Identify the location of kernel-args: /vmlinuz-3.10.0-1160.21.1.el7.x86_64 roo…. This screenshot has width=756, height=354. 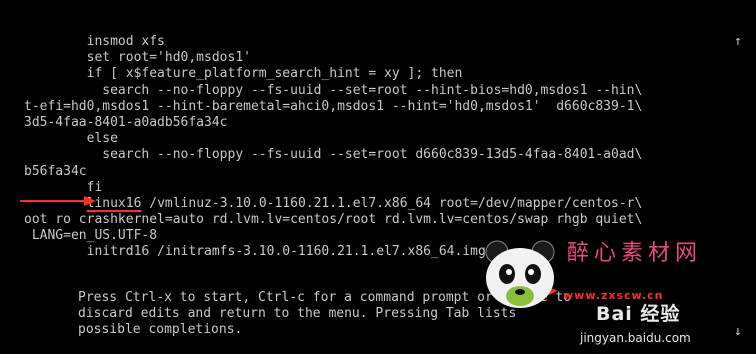
(391, 203).